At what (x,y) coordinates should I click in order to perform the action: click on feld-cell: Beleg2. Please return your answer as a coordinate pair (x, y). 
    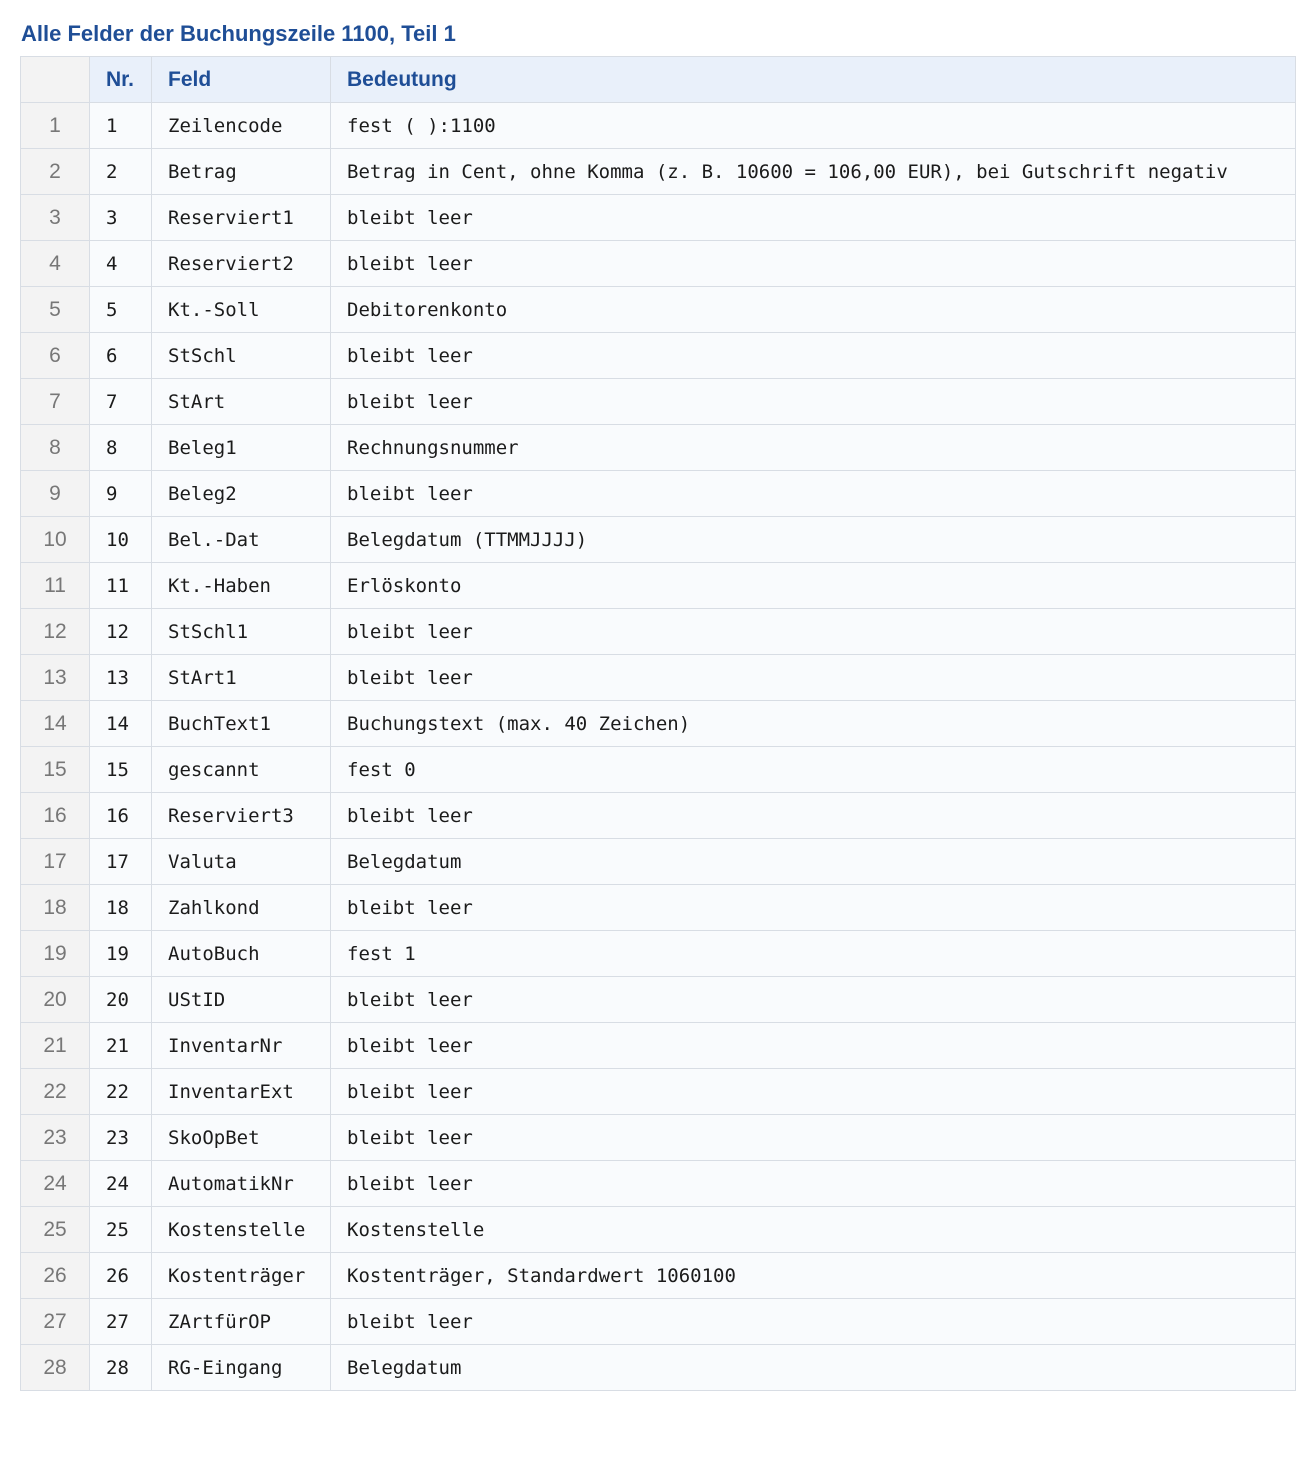
    Looking at the image, I should click on (241, 493).